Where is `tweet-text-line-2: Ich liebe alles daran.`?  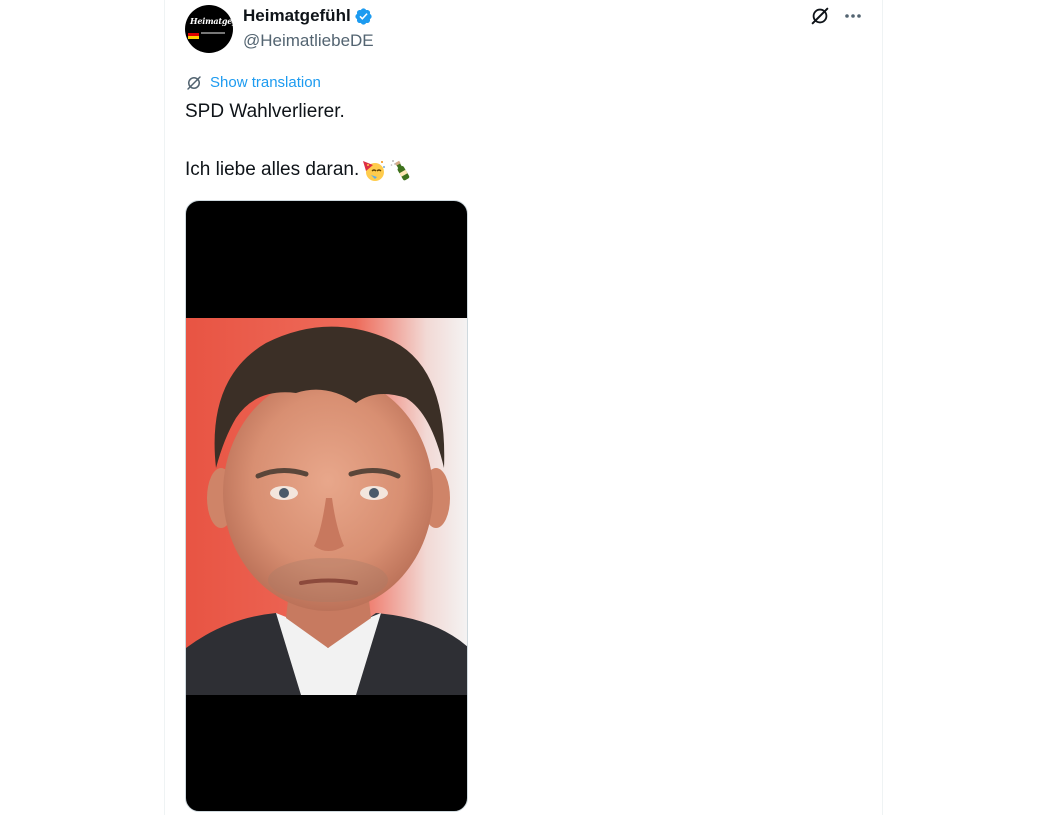
tweet-text-line-2: Ich liebe alles daran. is located at coordinates (299, 170).